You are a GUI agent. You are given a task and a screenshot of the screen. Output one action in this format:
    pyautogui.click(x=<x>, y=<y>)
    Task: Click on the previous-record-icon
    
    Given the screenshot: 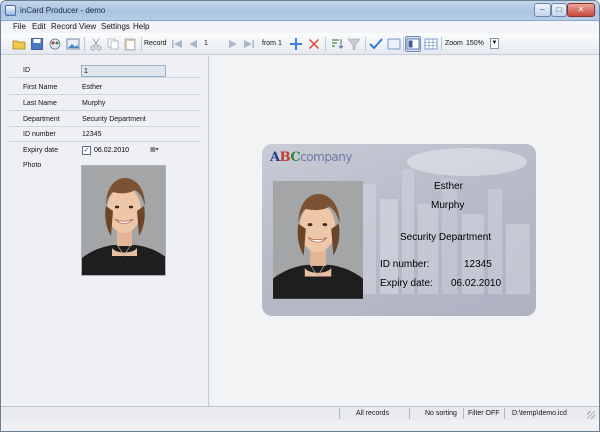 What is the action you would take?
    pyautogui.click(x=193, y=44)
    